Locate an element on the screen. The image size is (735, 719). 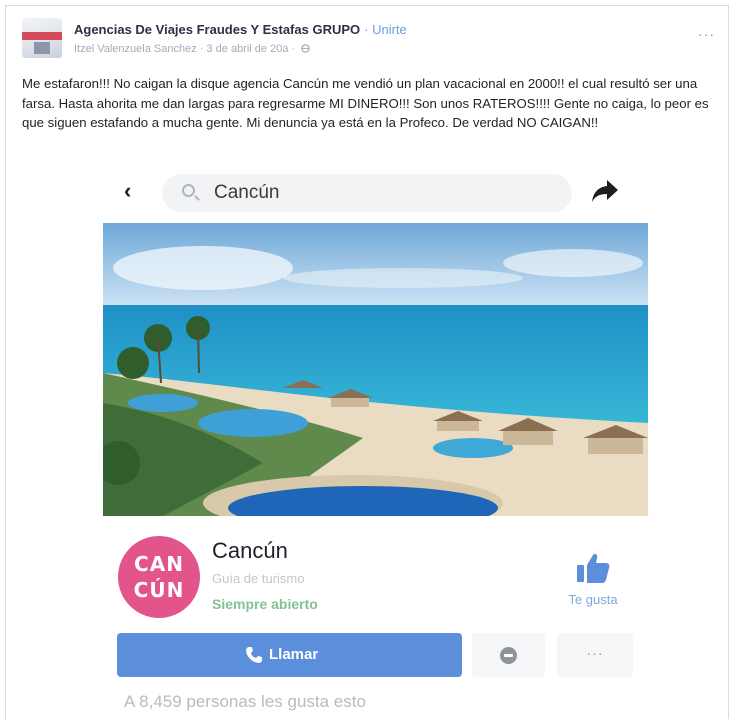
avatar-text-line1: CAN is located at coordinates (159, 564).